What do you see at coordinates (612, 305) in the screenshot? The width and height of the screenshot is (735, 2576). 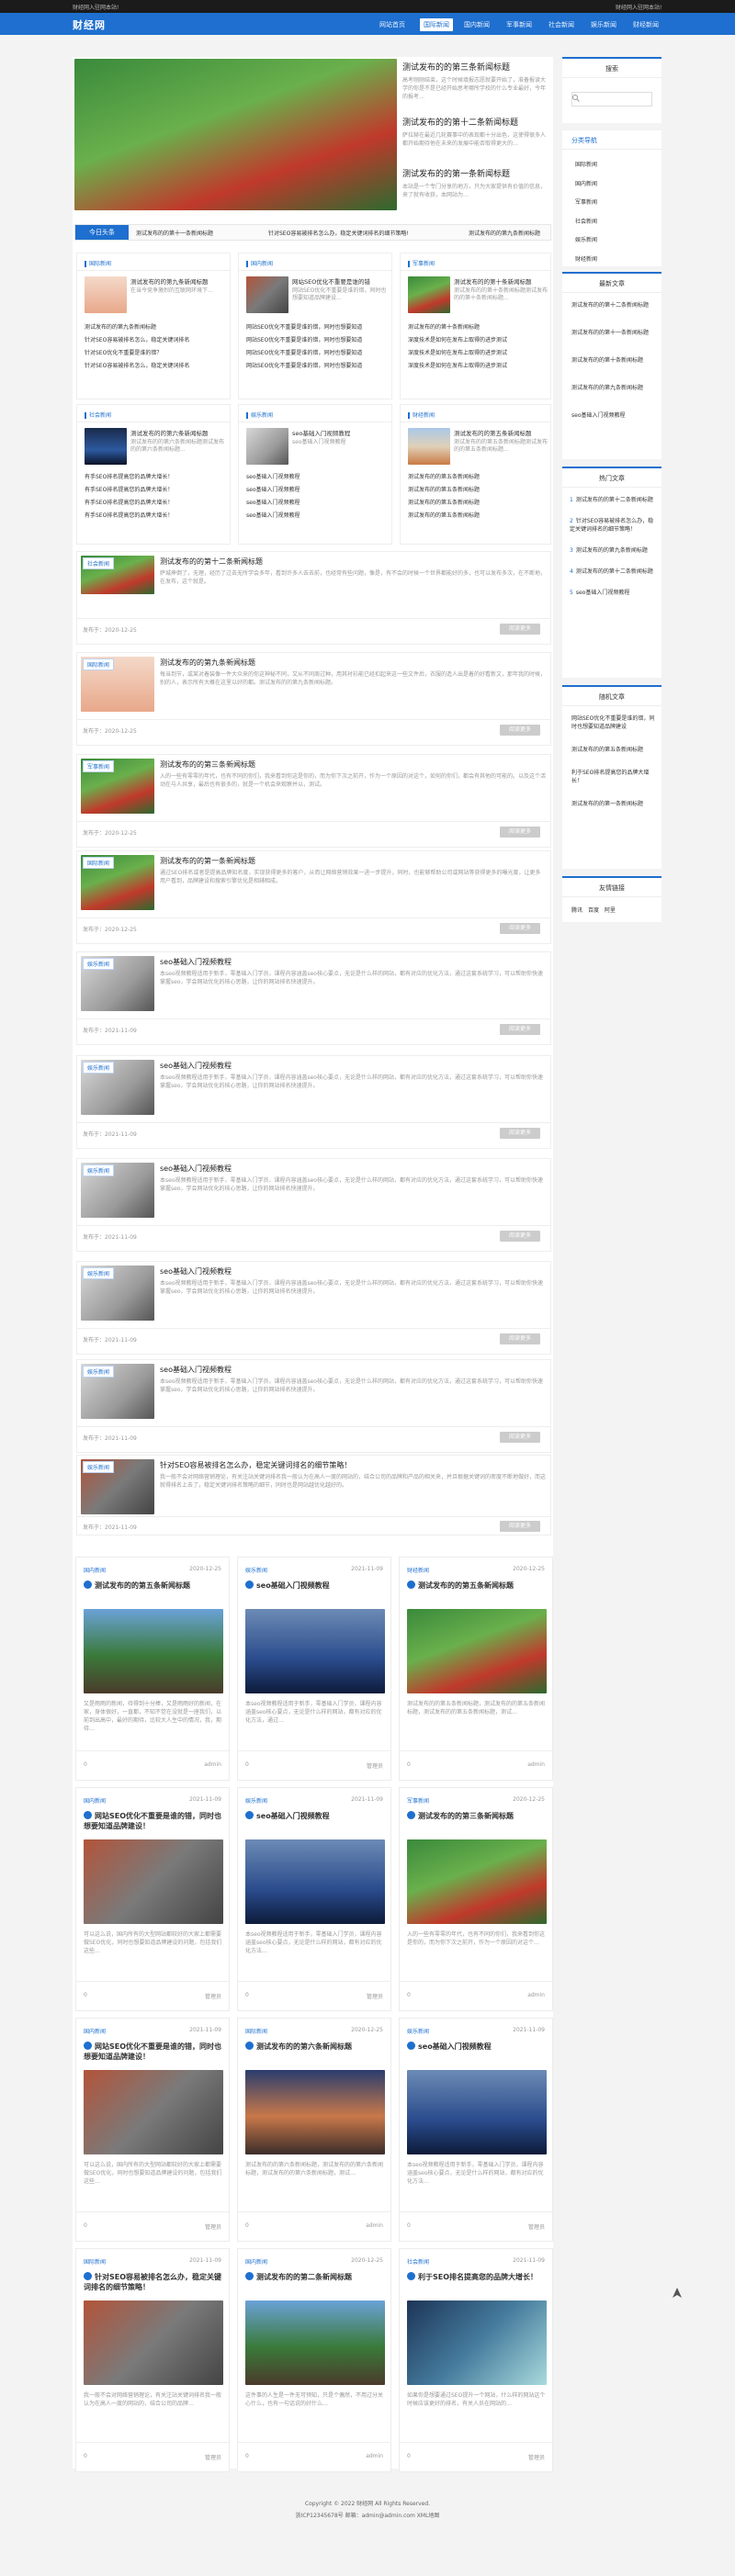 I see `latest-item: 测试发布的的第十二条新闻标题` at bounding box center [612, 305].